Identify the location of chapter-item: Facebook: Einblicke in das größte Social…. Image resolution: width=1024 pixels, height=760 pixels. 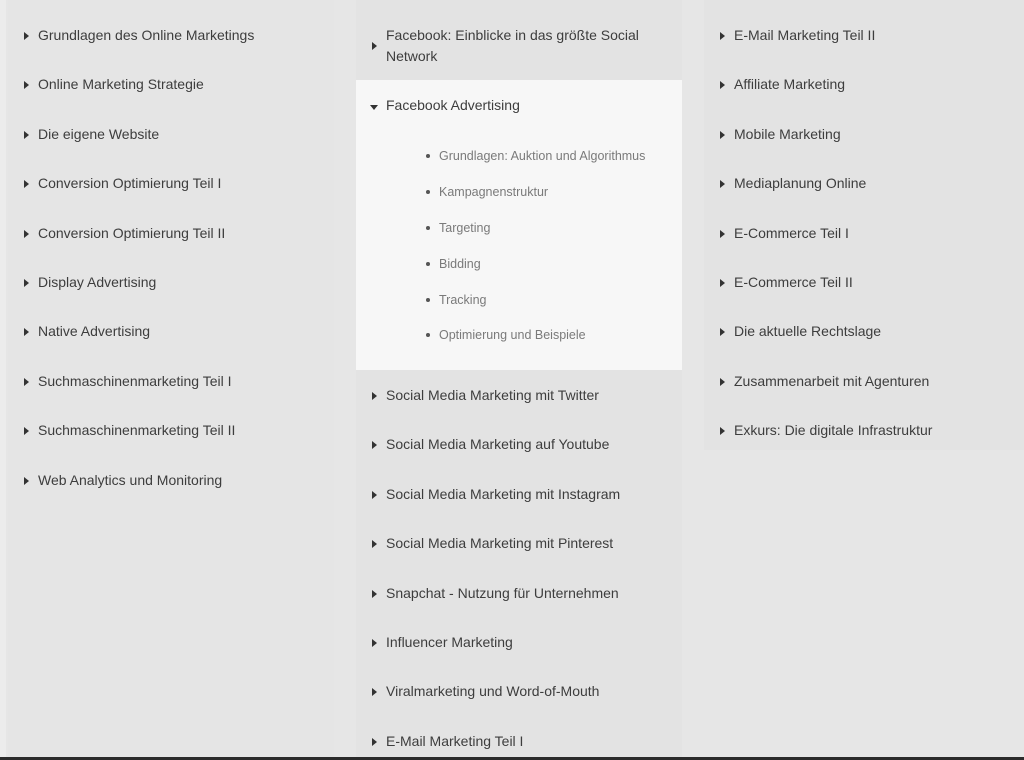
(519, 46).